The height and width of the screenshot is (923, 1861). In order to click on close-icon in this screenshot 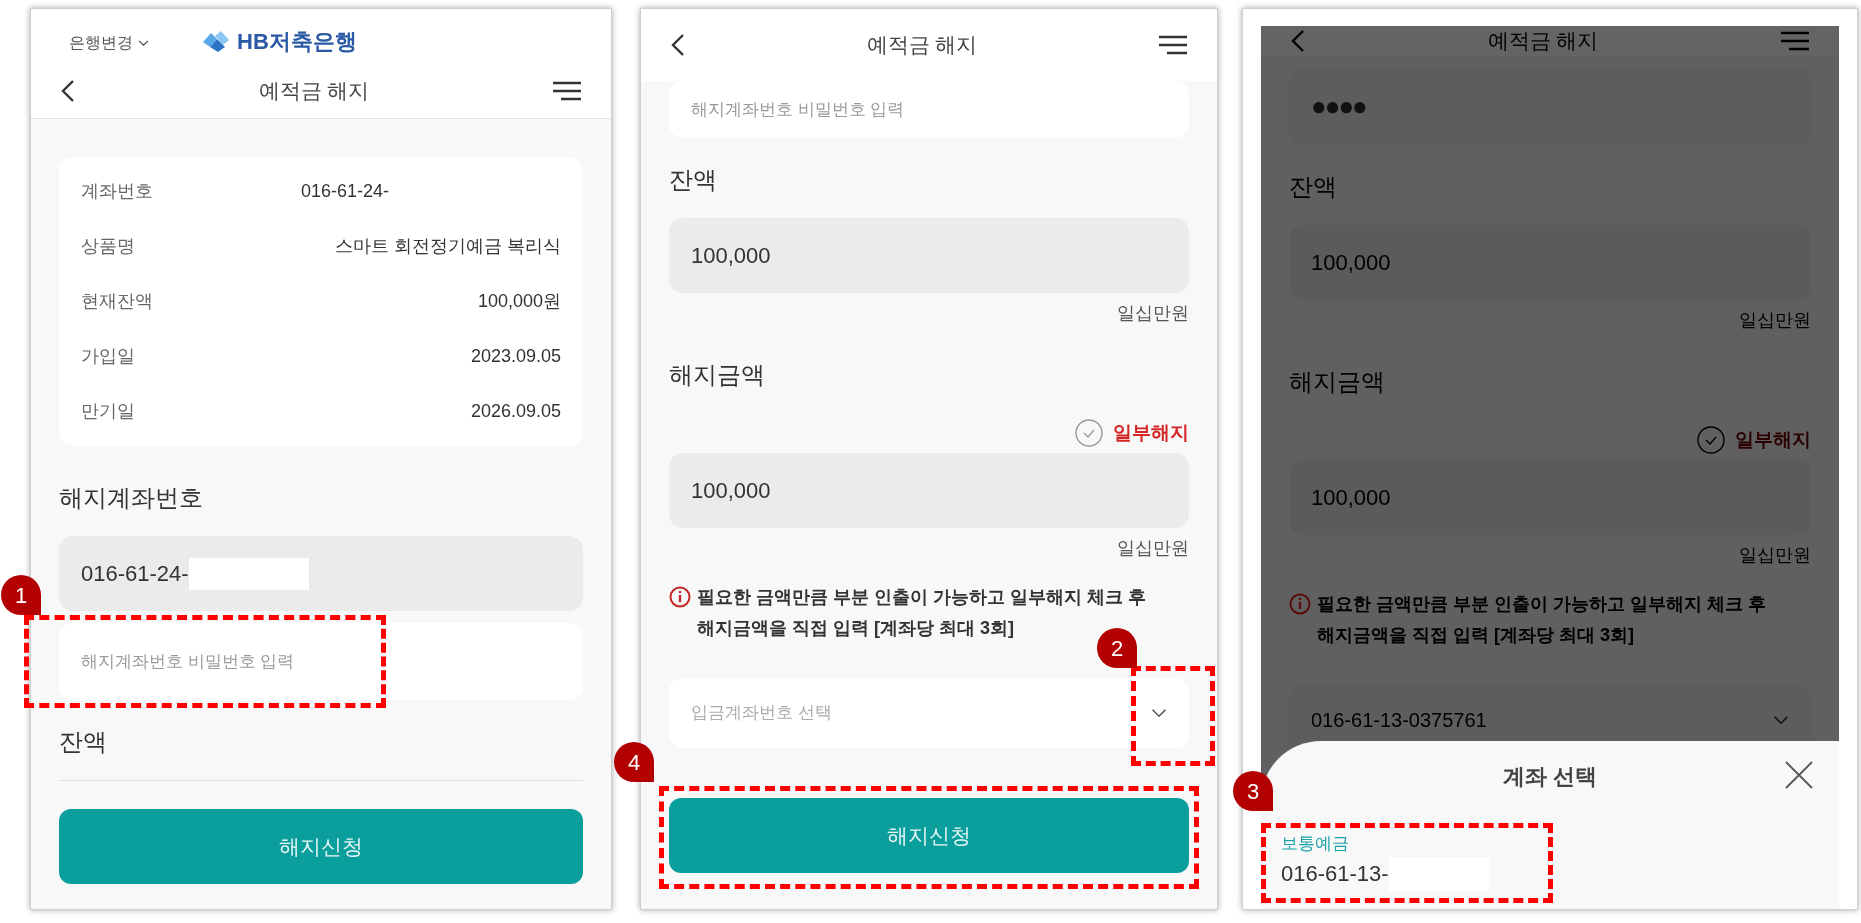, I will do `click(1799, 775)`.